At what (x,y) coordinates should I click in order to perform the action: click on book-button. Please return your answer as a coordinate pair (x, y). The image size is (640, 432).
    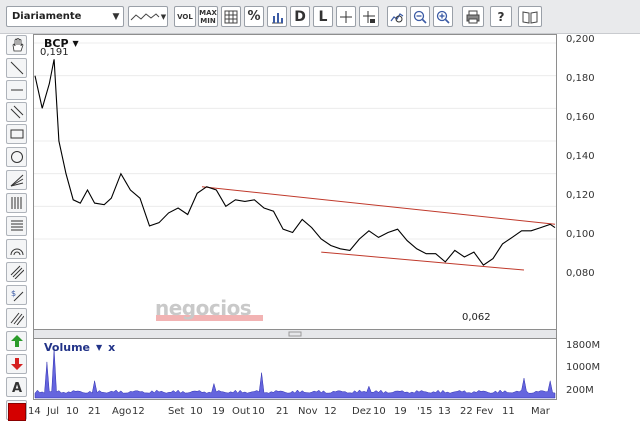
    Looking at the image, I should click on (530, 16).